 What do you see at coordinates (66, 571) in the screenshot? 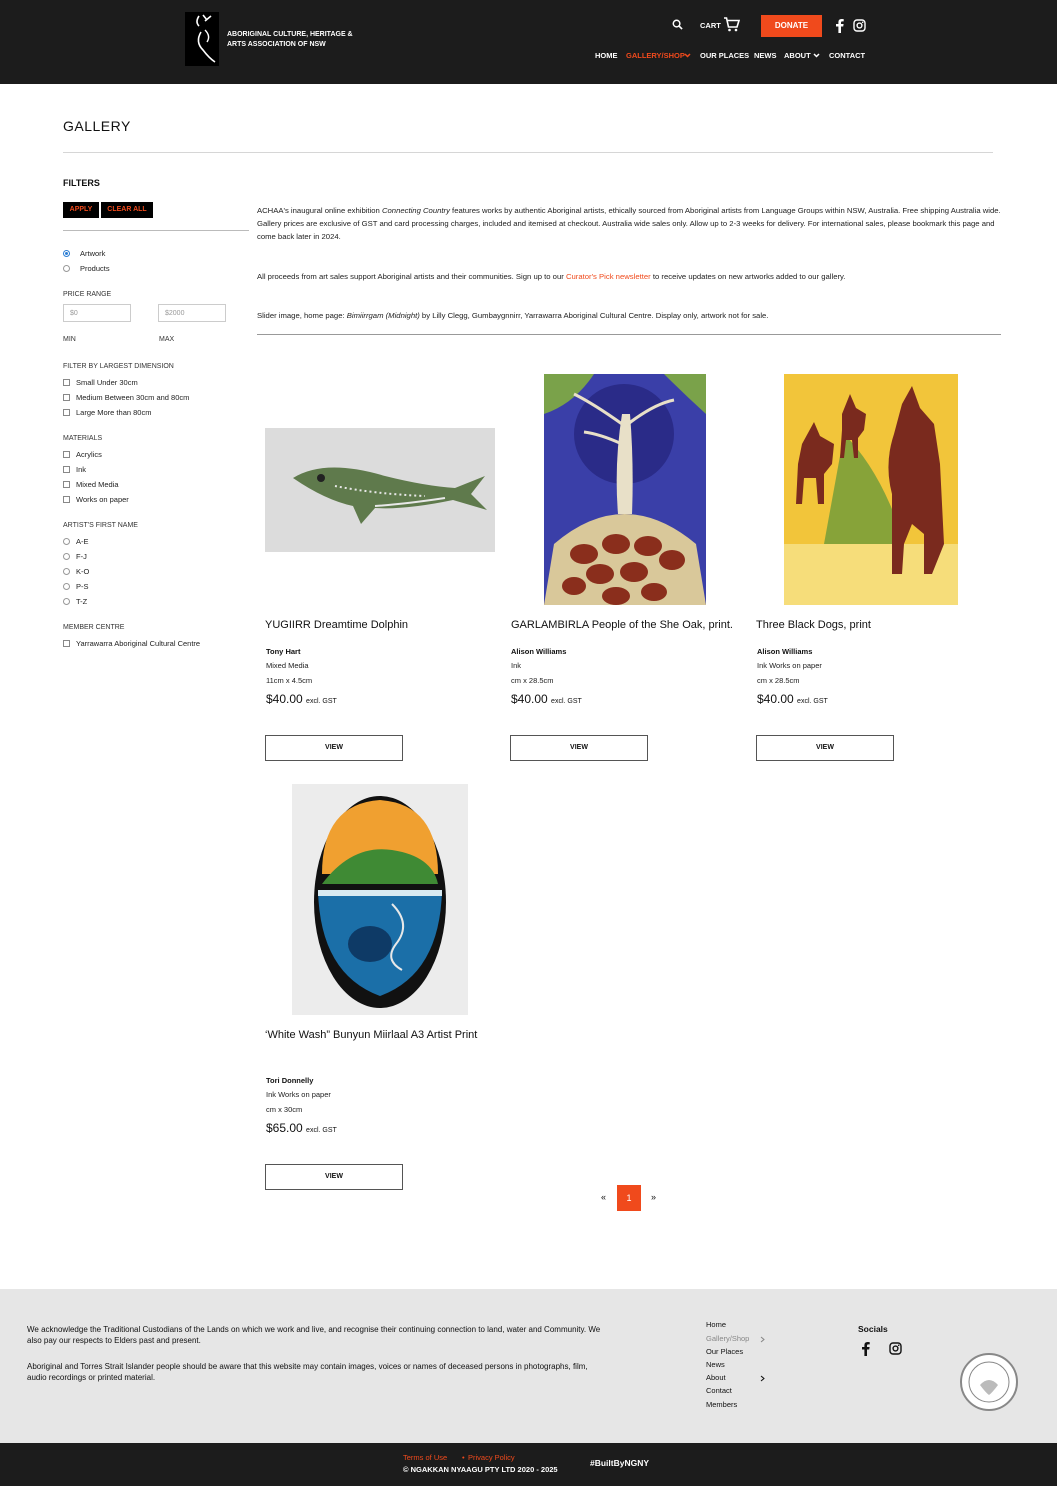
I see `artist-radio-k-o` at bounding box center [66, 571].